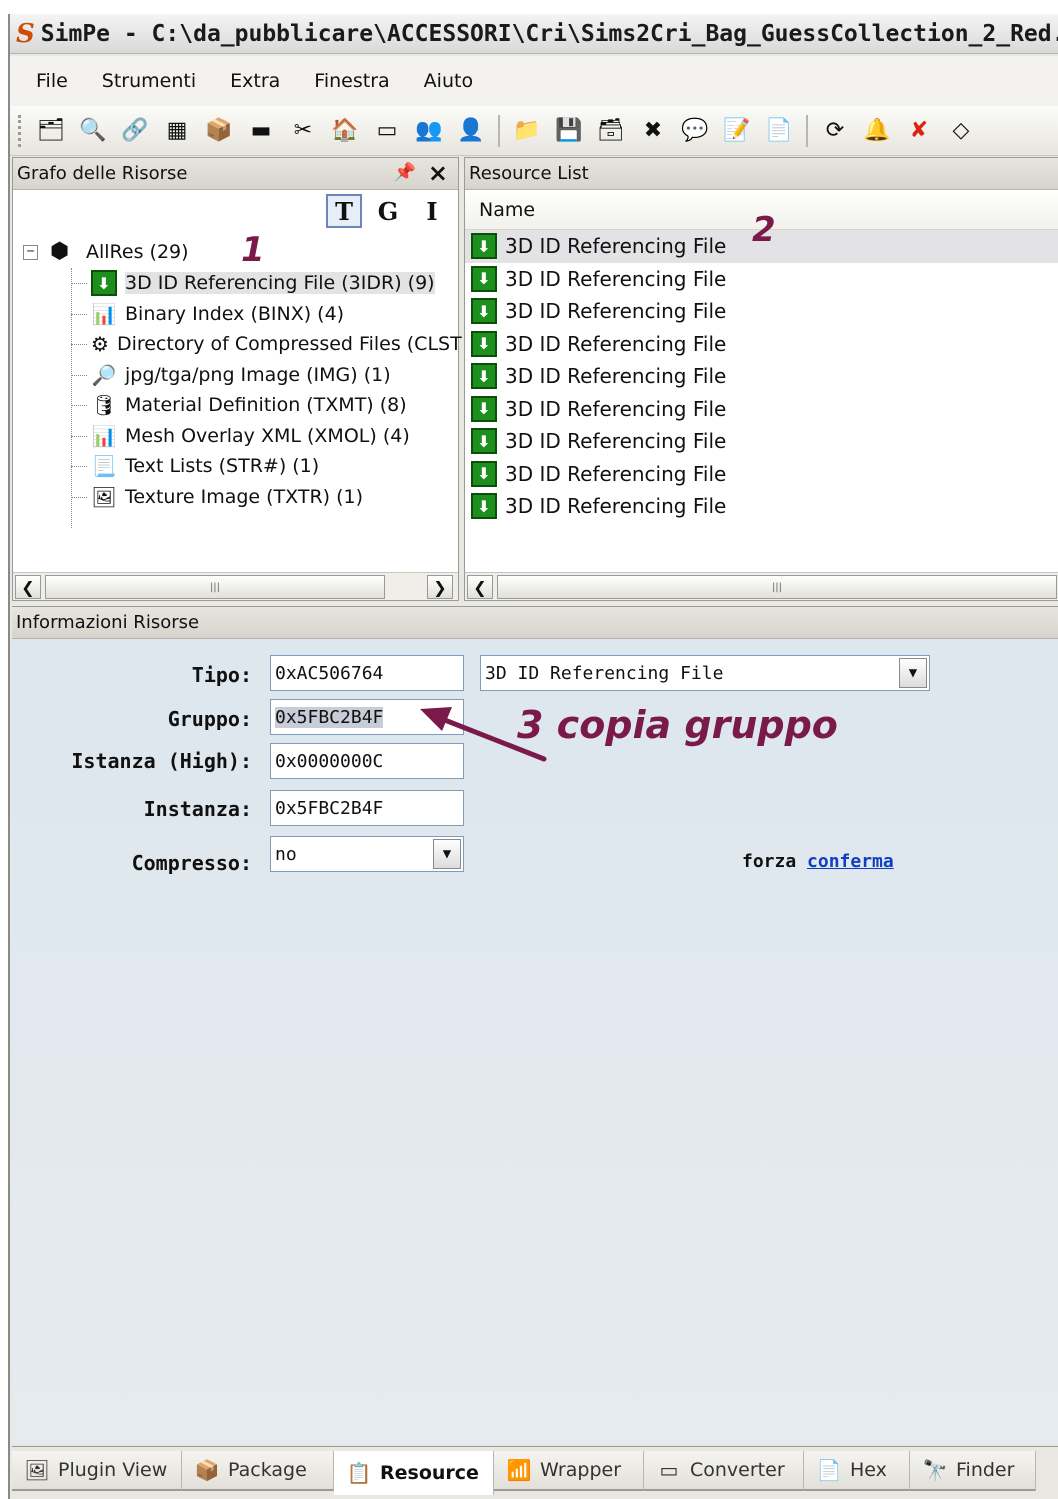  Describe the element at coordinates (835, 131) in the screenshot. I see `refresh-icon: ⟳` at that location.